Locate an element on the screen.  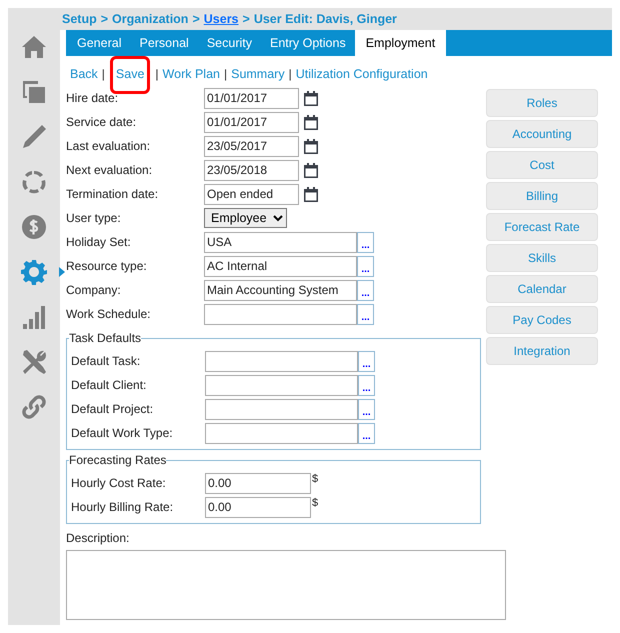
field-label: Holiday Set: is located at coordinates (99, 242).